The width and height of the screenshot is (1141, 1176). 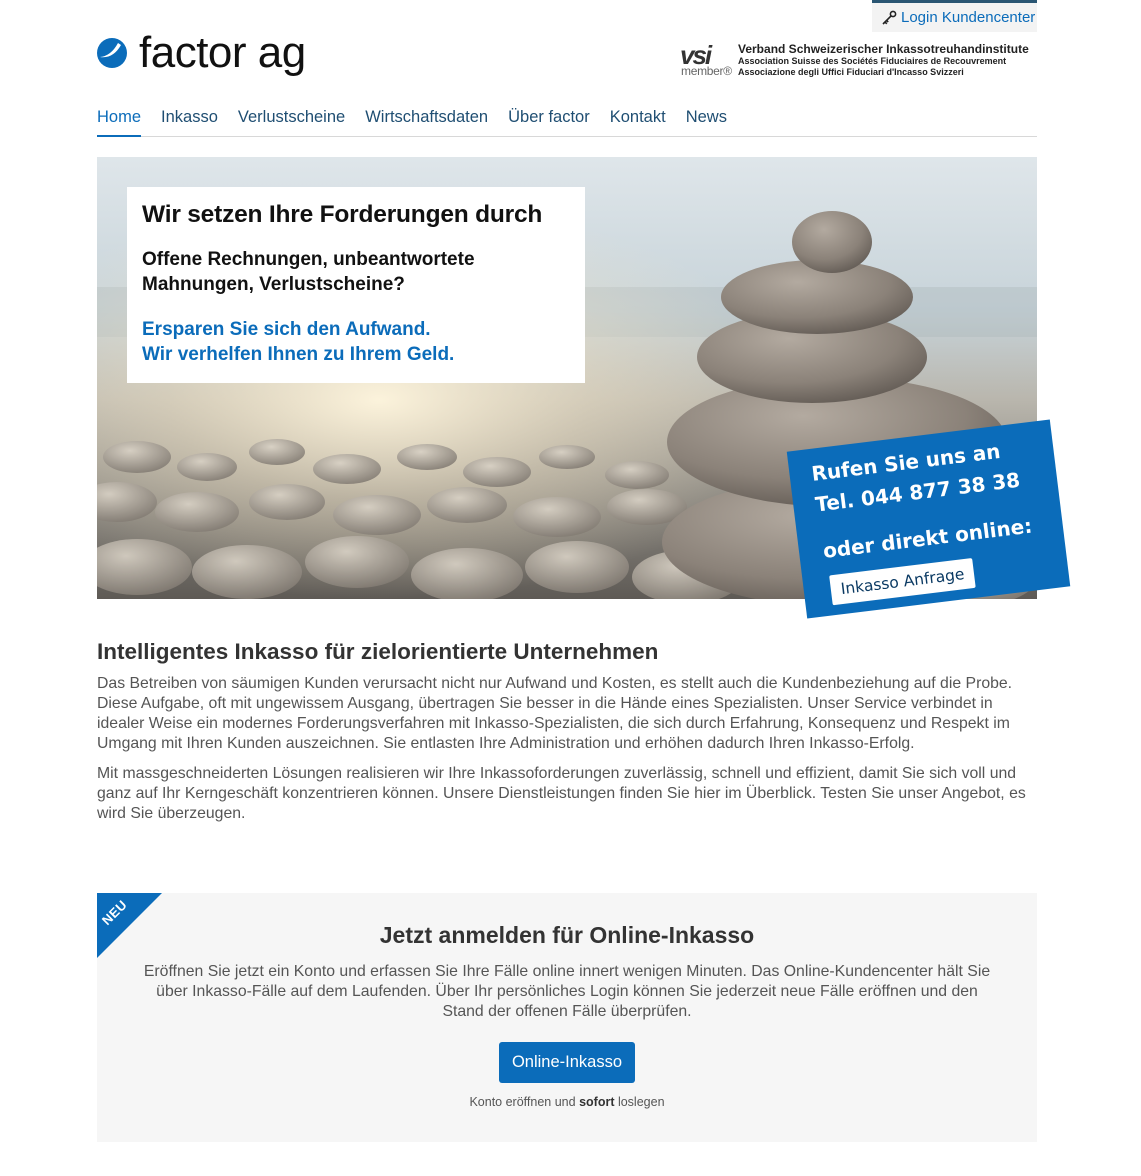 What do you see at coordinates (968, 17) in the screenshot?
I see `login-label: Login Kundencenter` at bounding box center [968, 17].